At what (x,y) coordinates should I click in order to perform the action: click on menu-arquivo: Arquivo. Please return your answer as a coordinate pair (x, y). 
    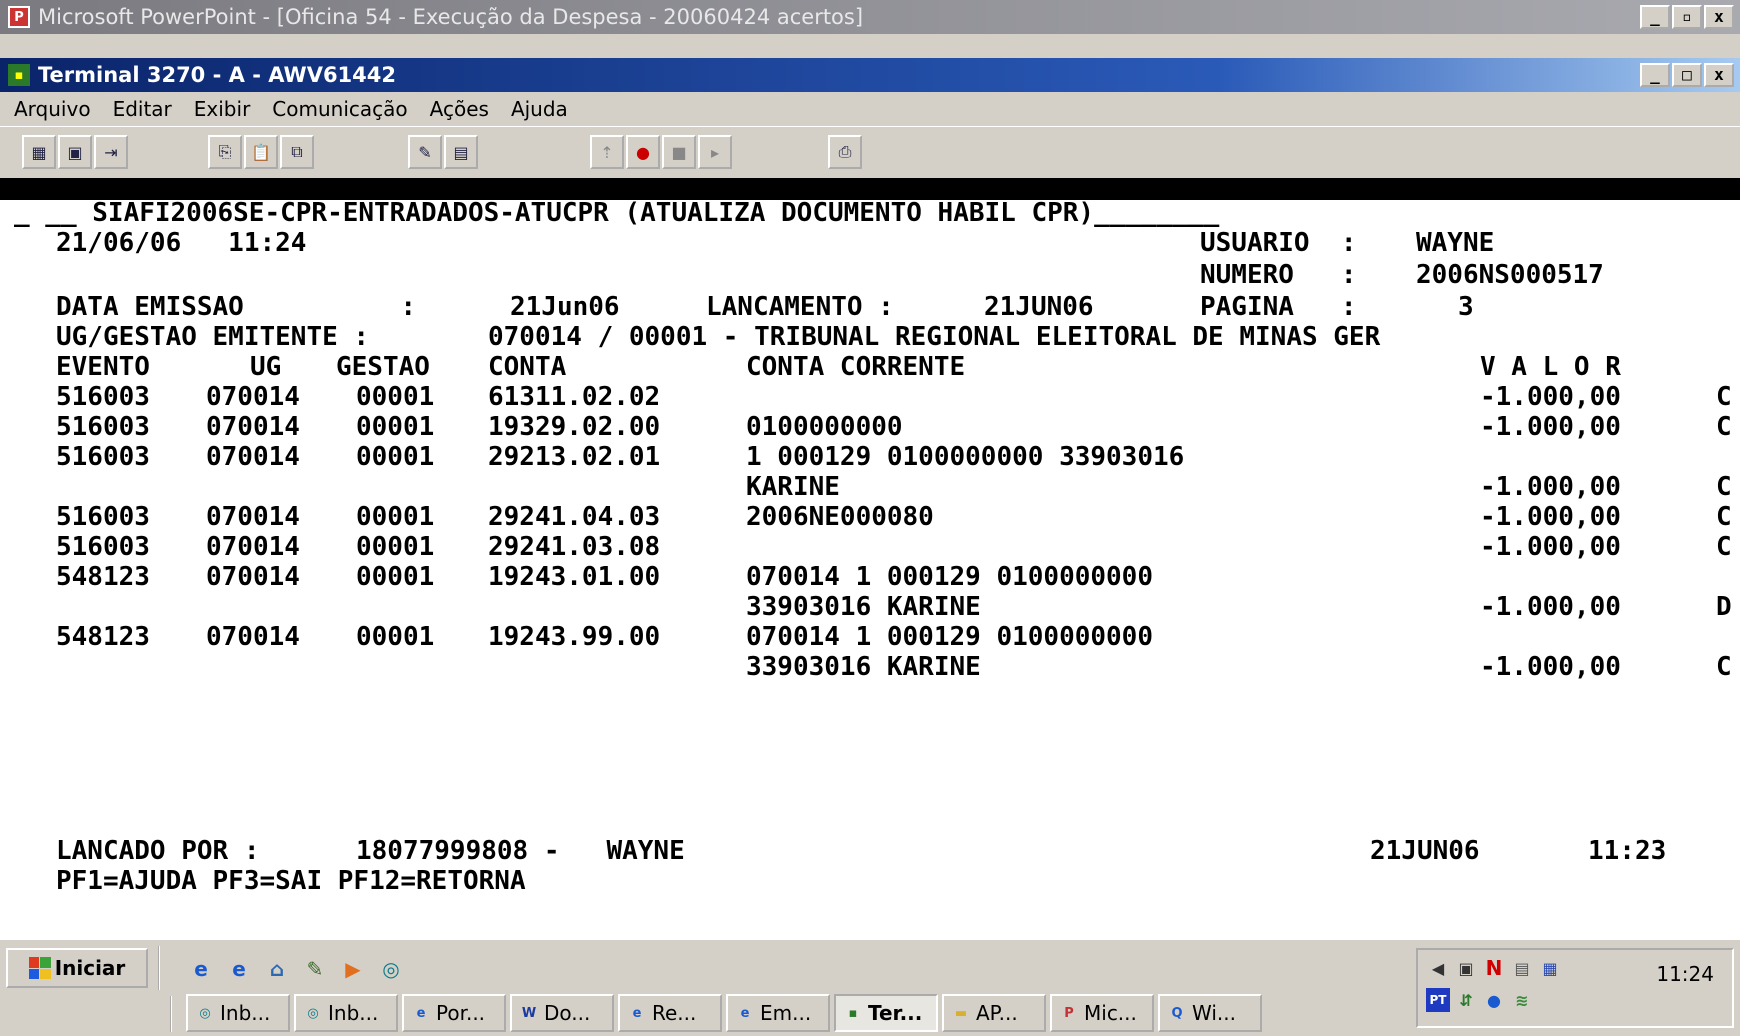
    Looking at the image, I should click on (52, 109).